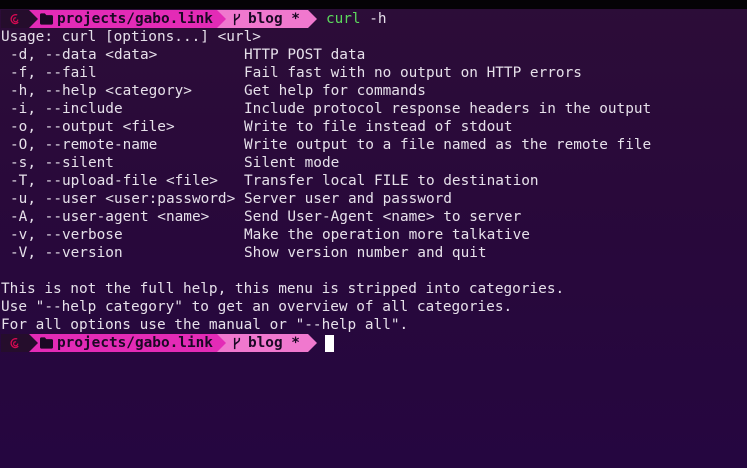  I want to click on option-flag: -h, --help <category>, so click(101, 91).